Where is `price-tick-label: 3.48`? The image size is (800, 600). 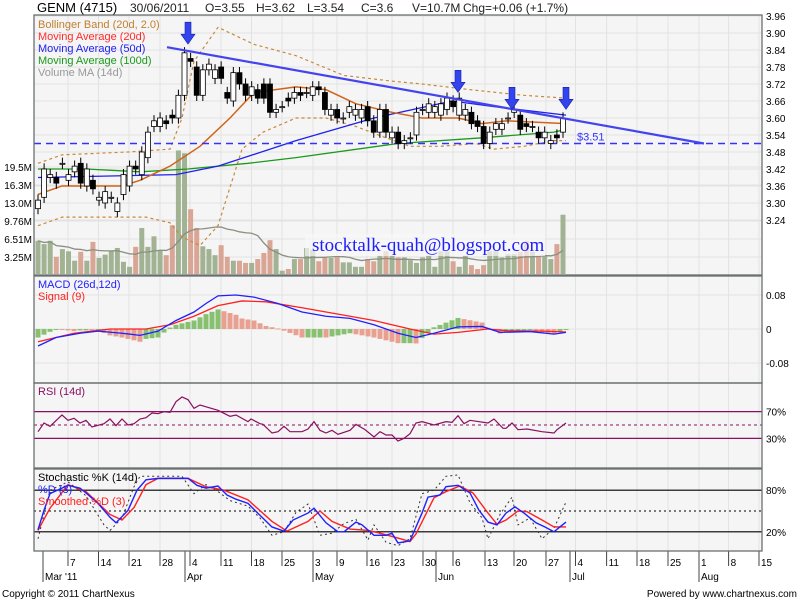 price-tick-label: 3.48 is located at coordinates (776, 153).